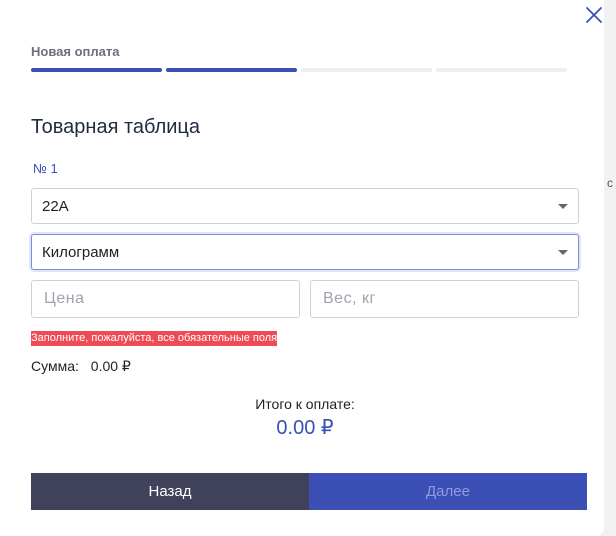  Describe the element at coordinates (81, 252) in the screenshot. I see `unit-select-value: Килограмм` at that location.